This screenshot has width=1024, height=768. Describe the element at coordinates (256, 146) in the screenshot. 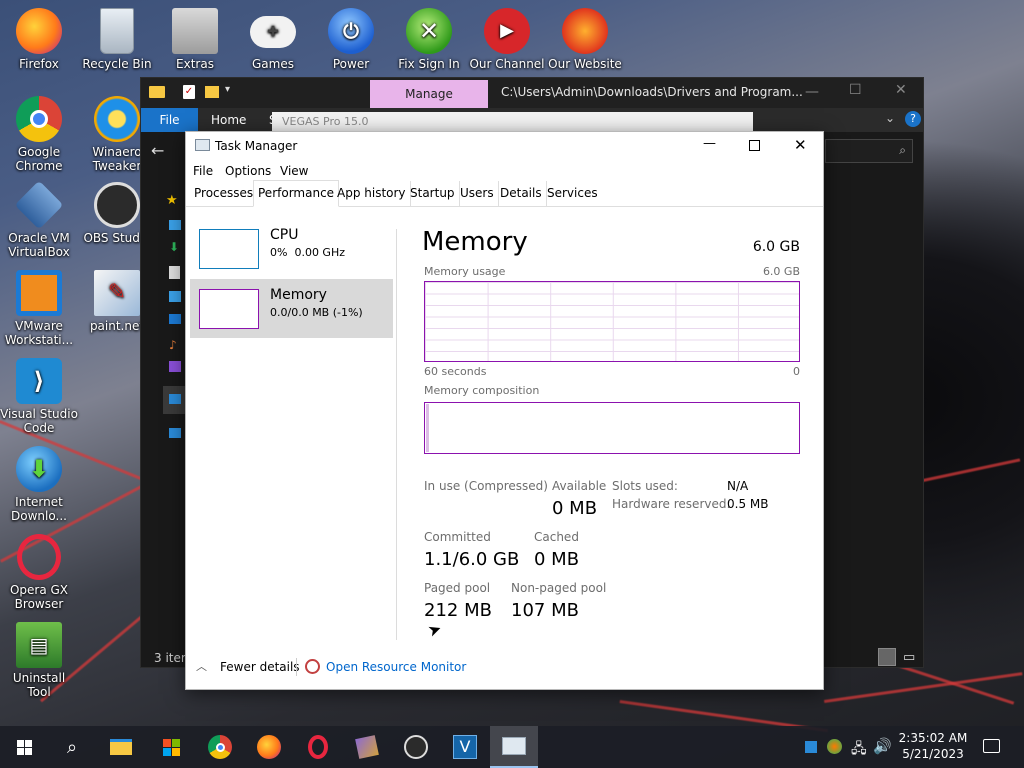

I see `window-title: Task Manager` at that location.